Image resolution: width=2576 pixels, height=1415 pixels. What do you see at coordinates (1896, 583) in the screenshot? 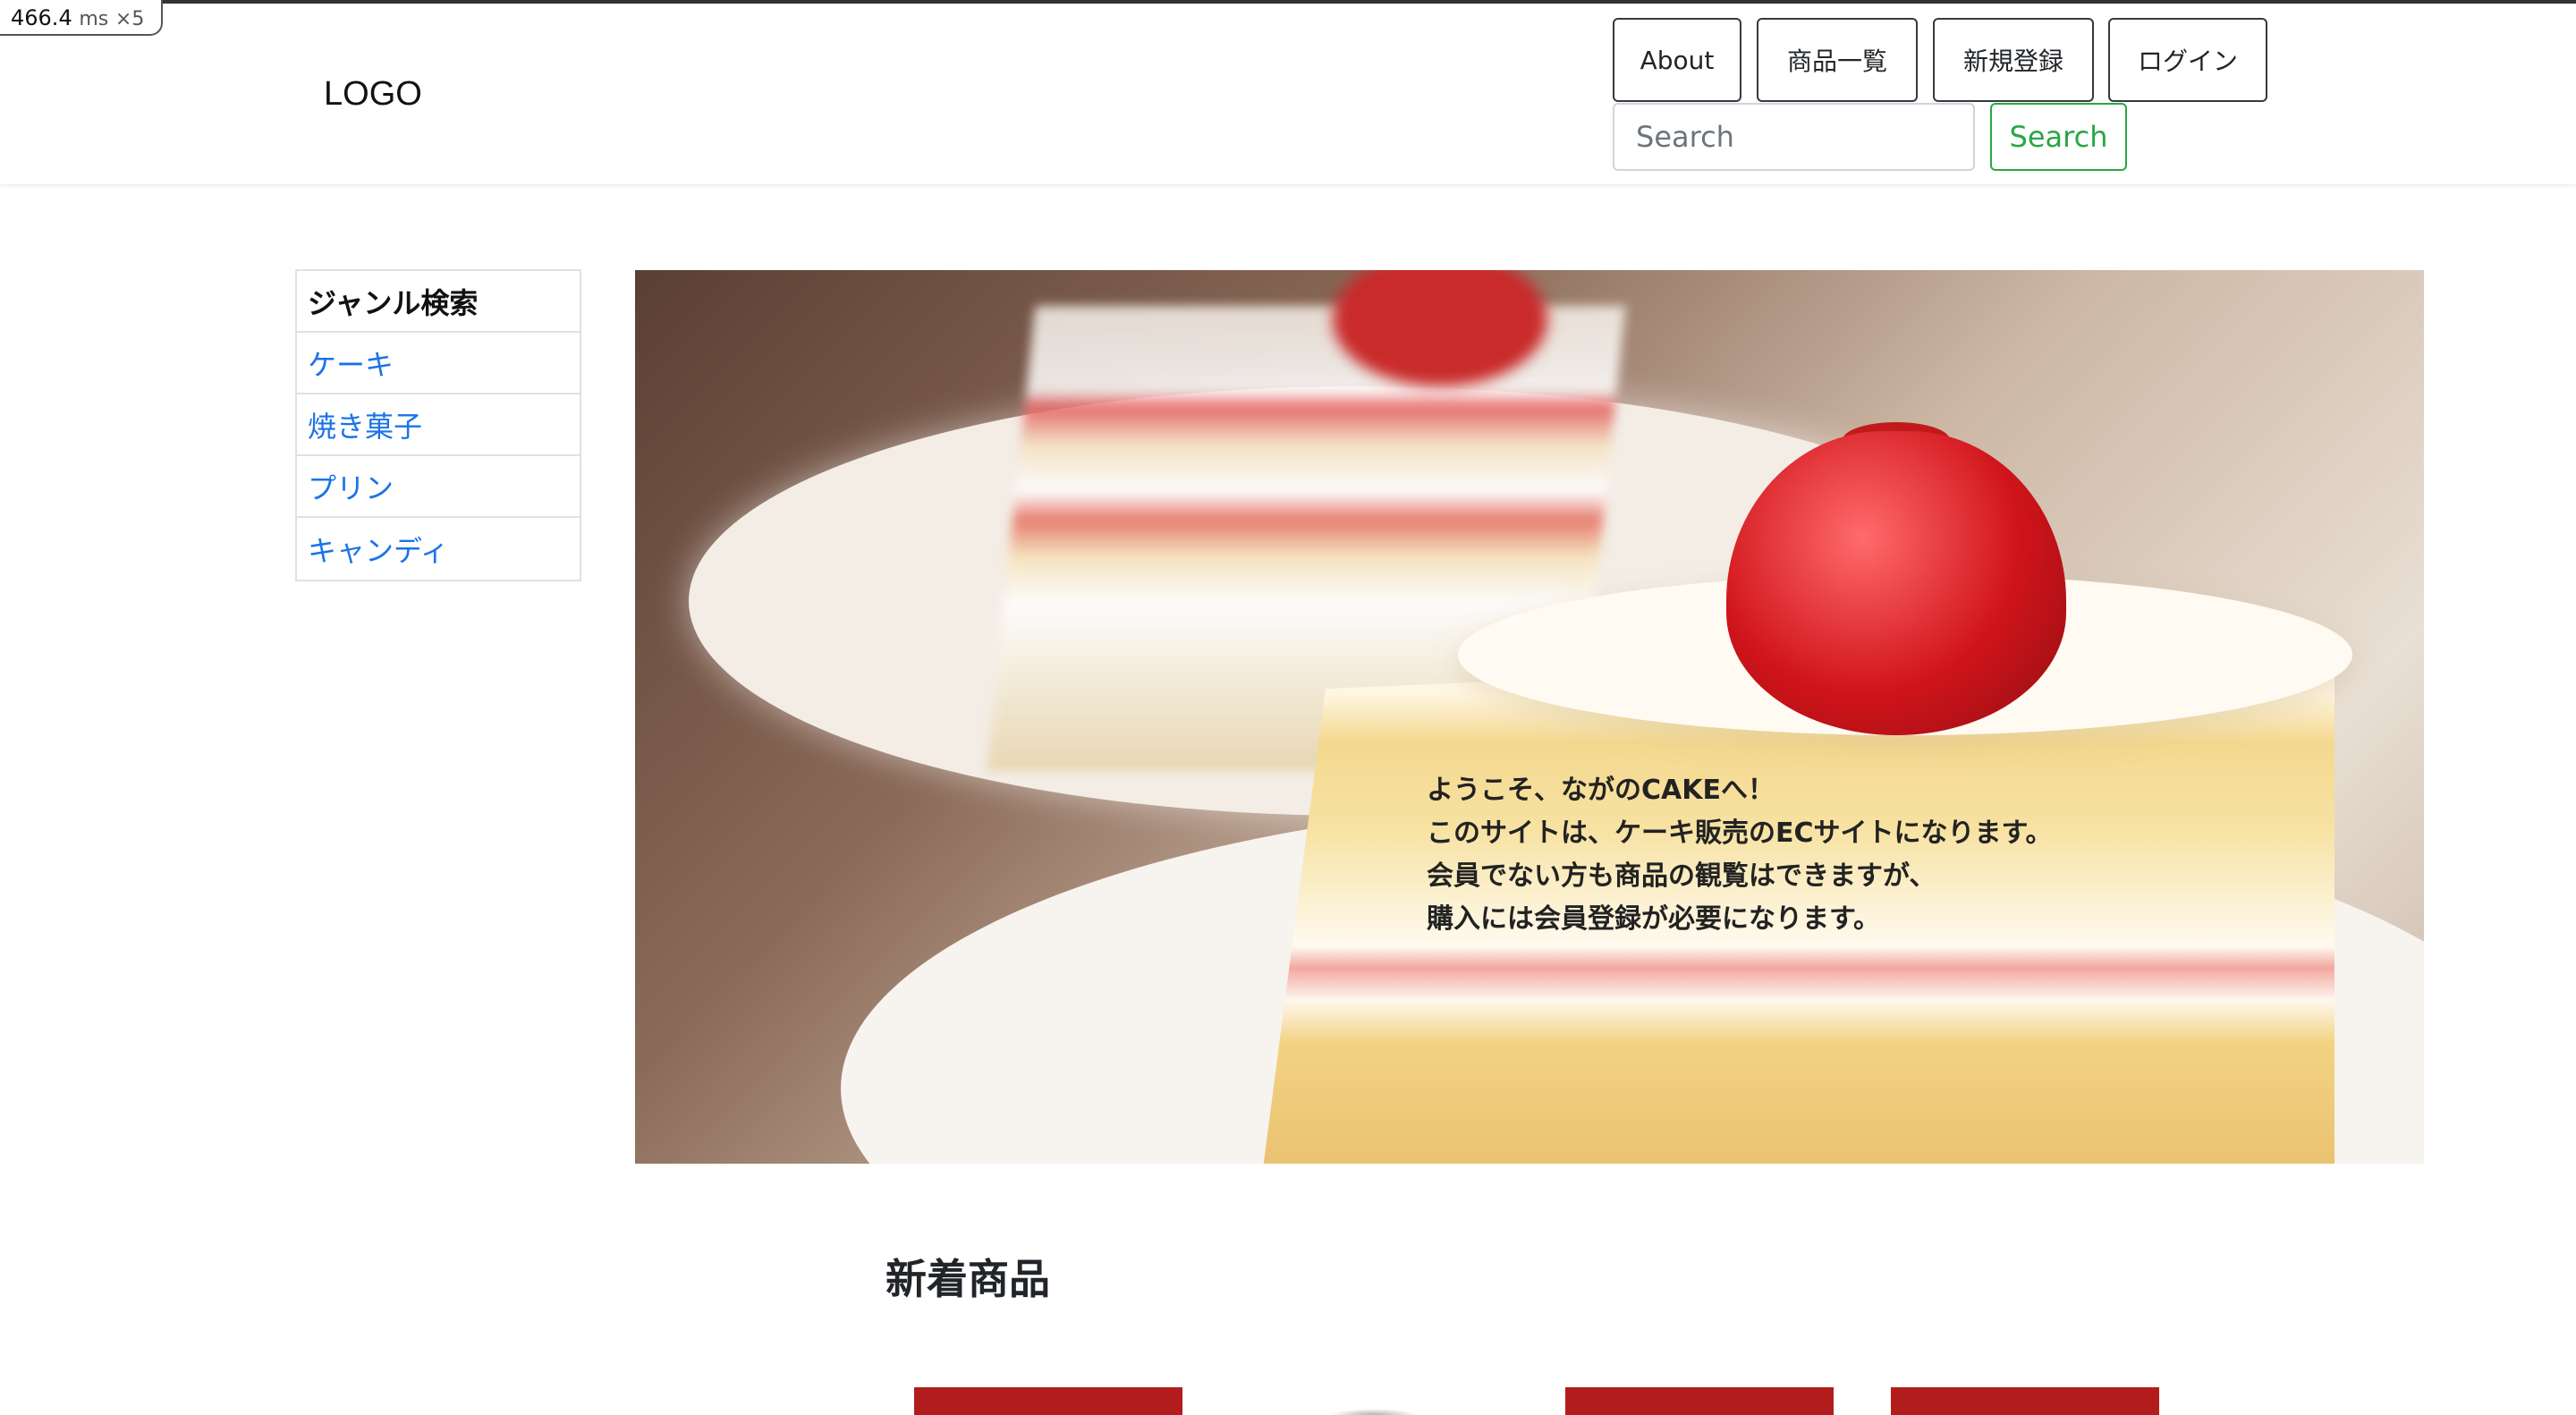
I see `hero-strawberry` at bounding box center [1896, 583].